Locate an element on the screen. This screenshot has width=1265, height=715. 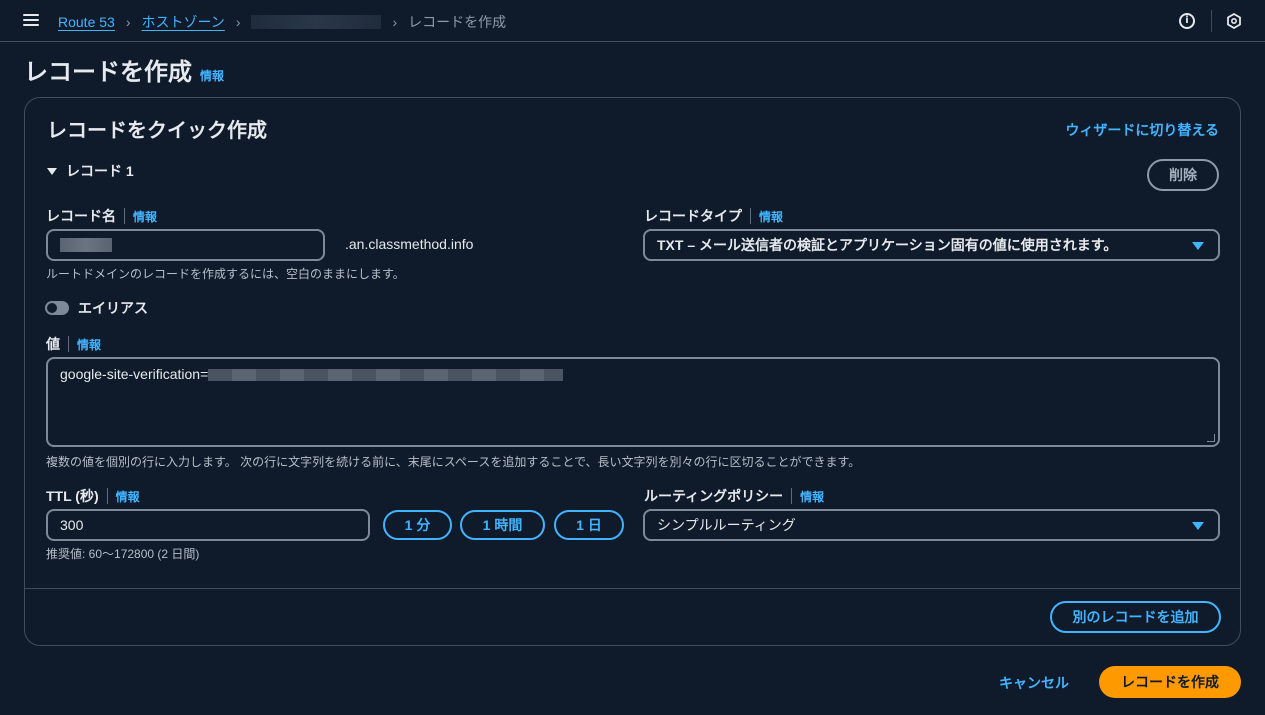
value-text: google-site-verification= is located at coordinates (134, 374).